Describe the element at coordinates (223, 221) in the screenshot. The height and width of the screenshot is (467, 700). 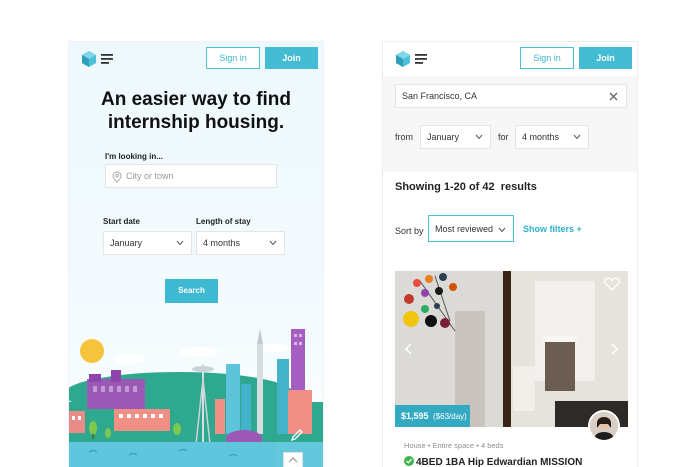
I see `length-label: Length of stay` at that location.